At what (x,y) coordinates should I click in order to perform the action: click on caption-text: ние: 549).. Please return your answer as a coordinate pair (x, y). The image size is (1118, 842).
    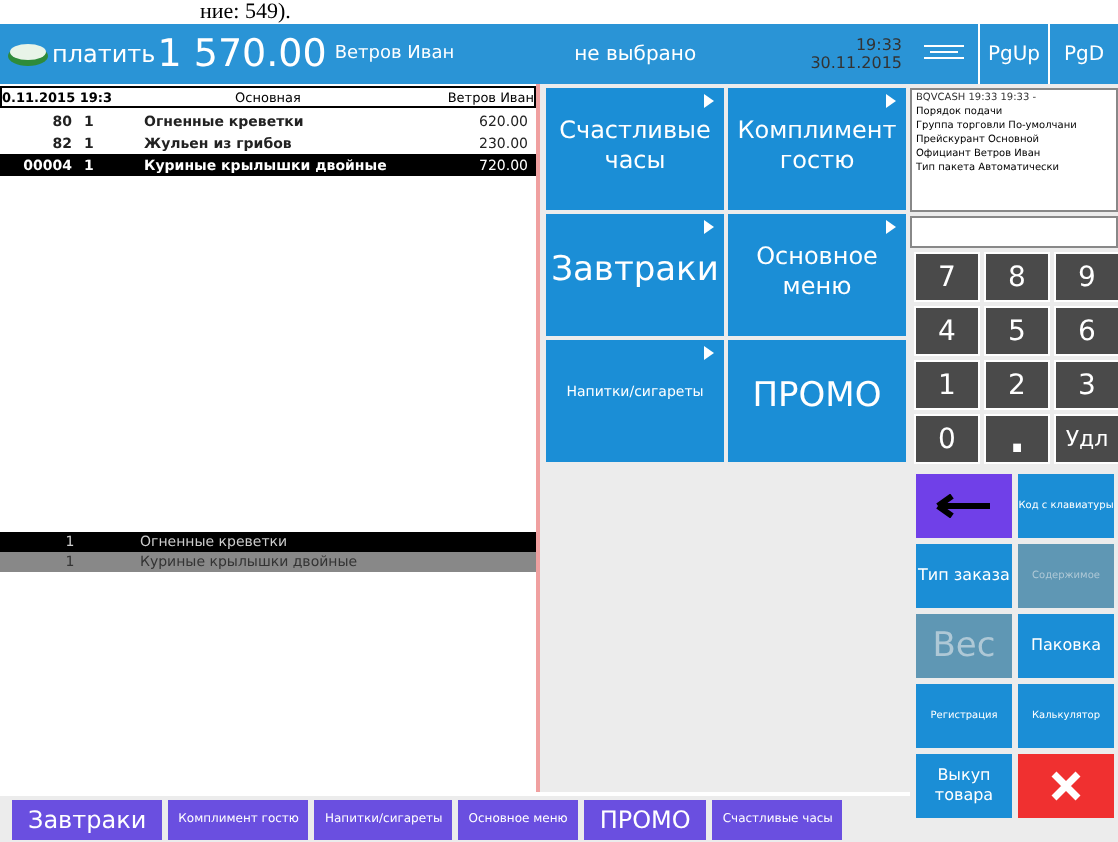
    Looking at the image, I should click on (245, 12).